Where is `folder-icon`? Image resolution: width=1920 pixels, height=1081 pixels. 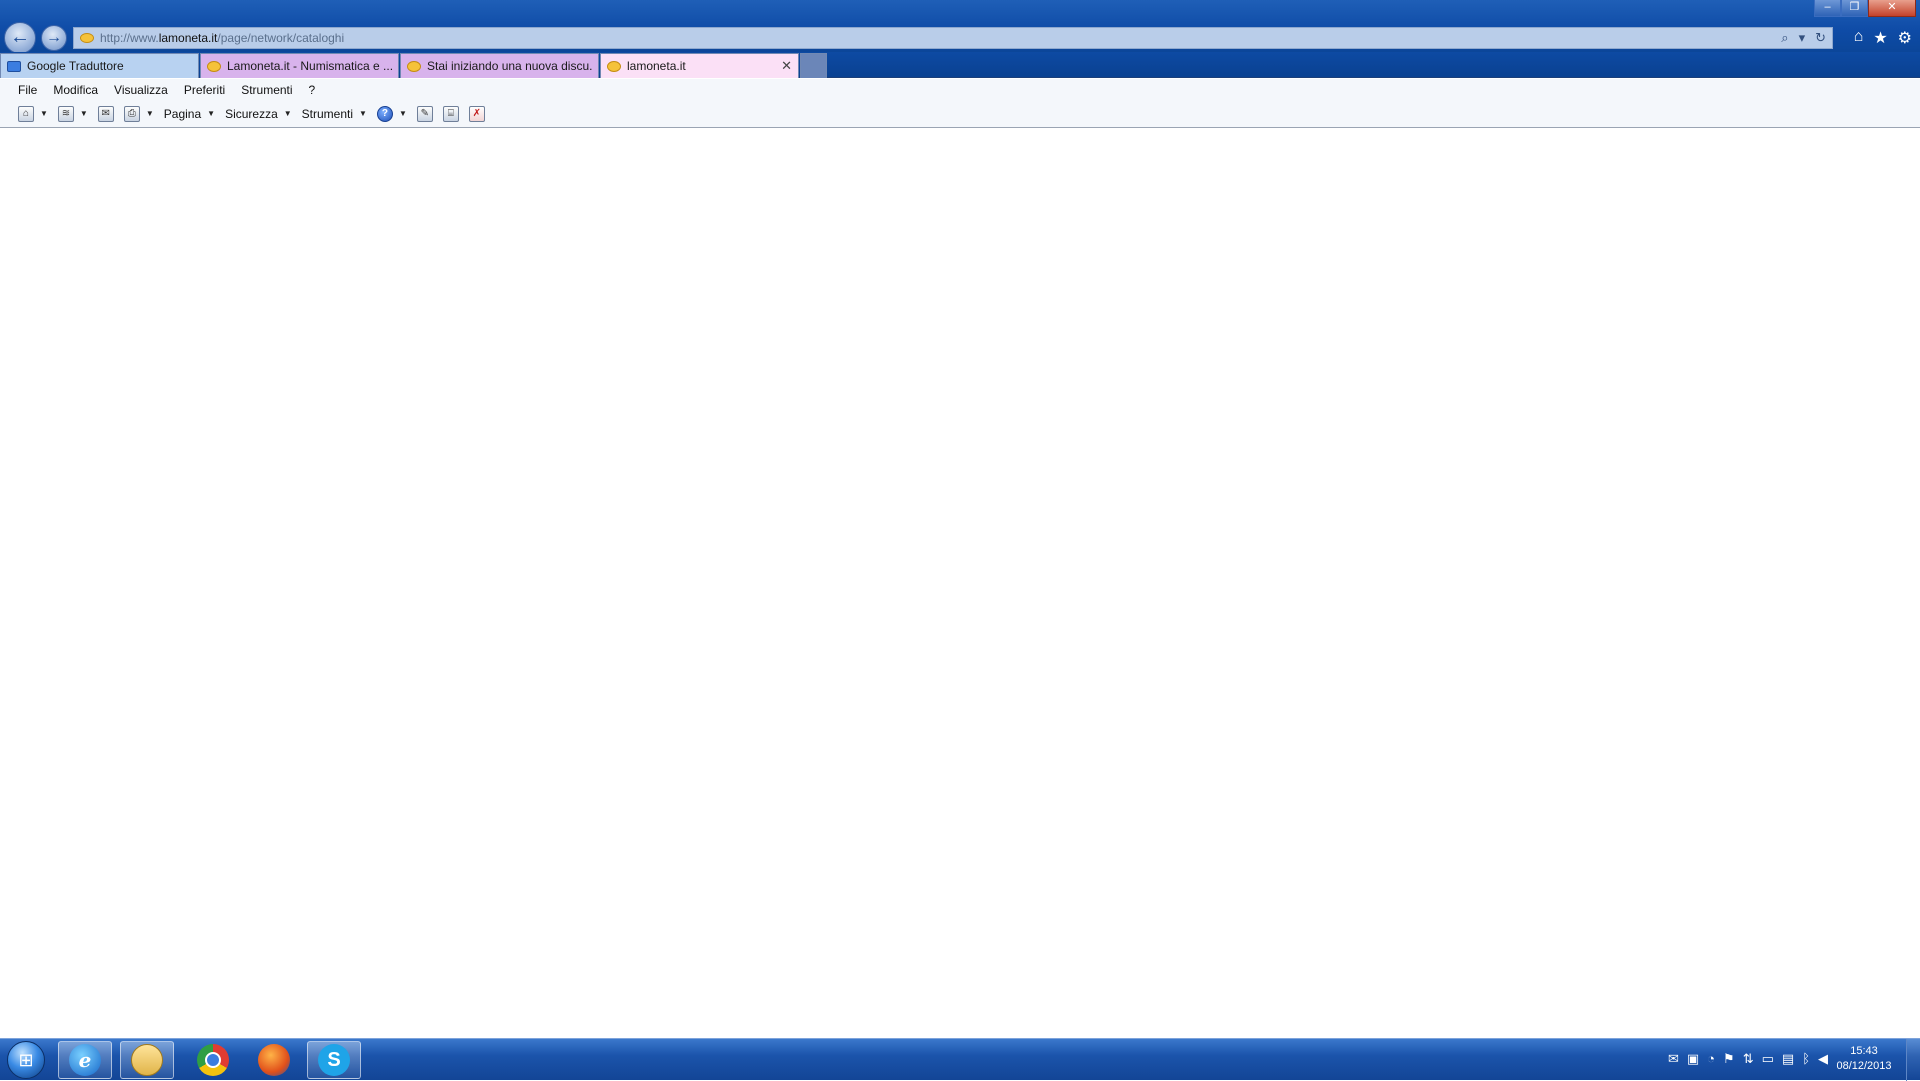
folder-icon is located at coordinates (147, 1060).